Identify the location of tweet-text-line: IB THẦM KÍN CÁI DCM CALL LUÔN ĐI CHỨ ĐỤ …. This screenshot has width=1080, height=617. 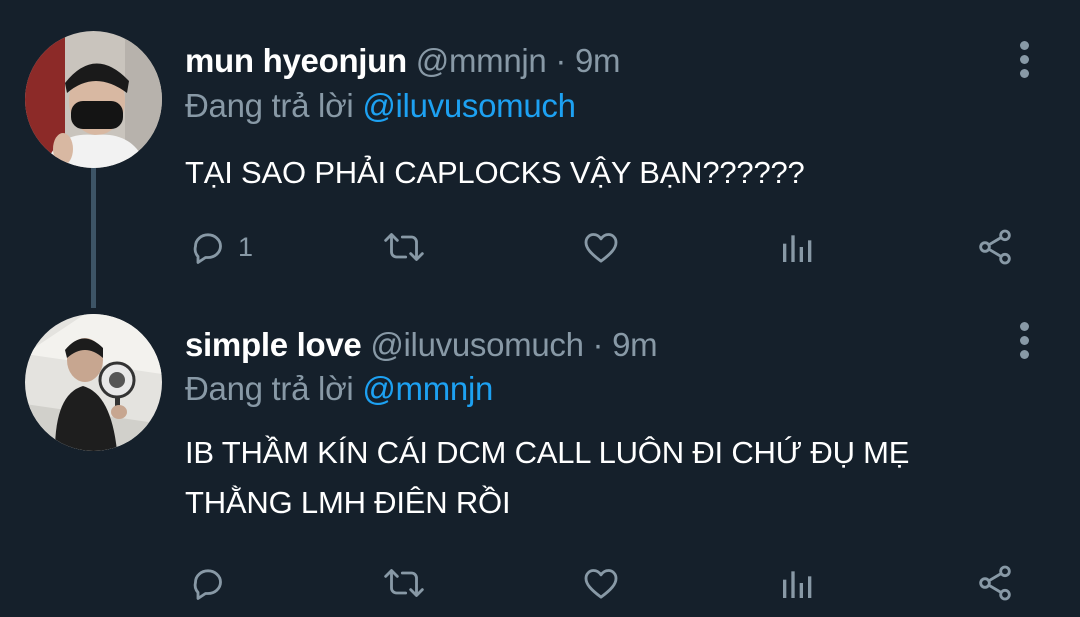
(547, 452).